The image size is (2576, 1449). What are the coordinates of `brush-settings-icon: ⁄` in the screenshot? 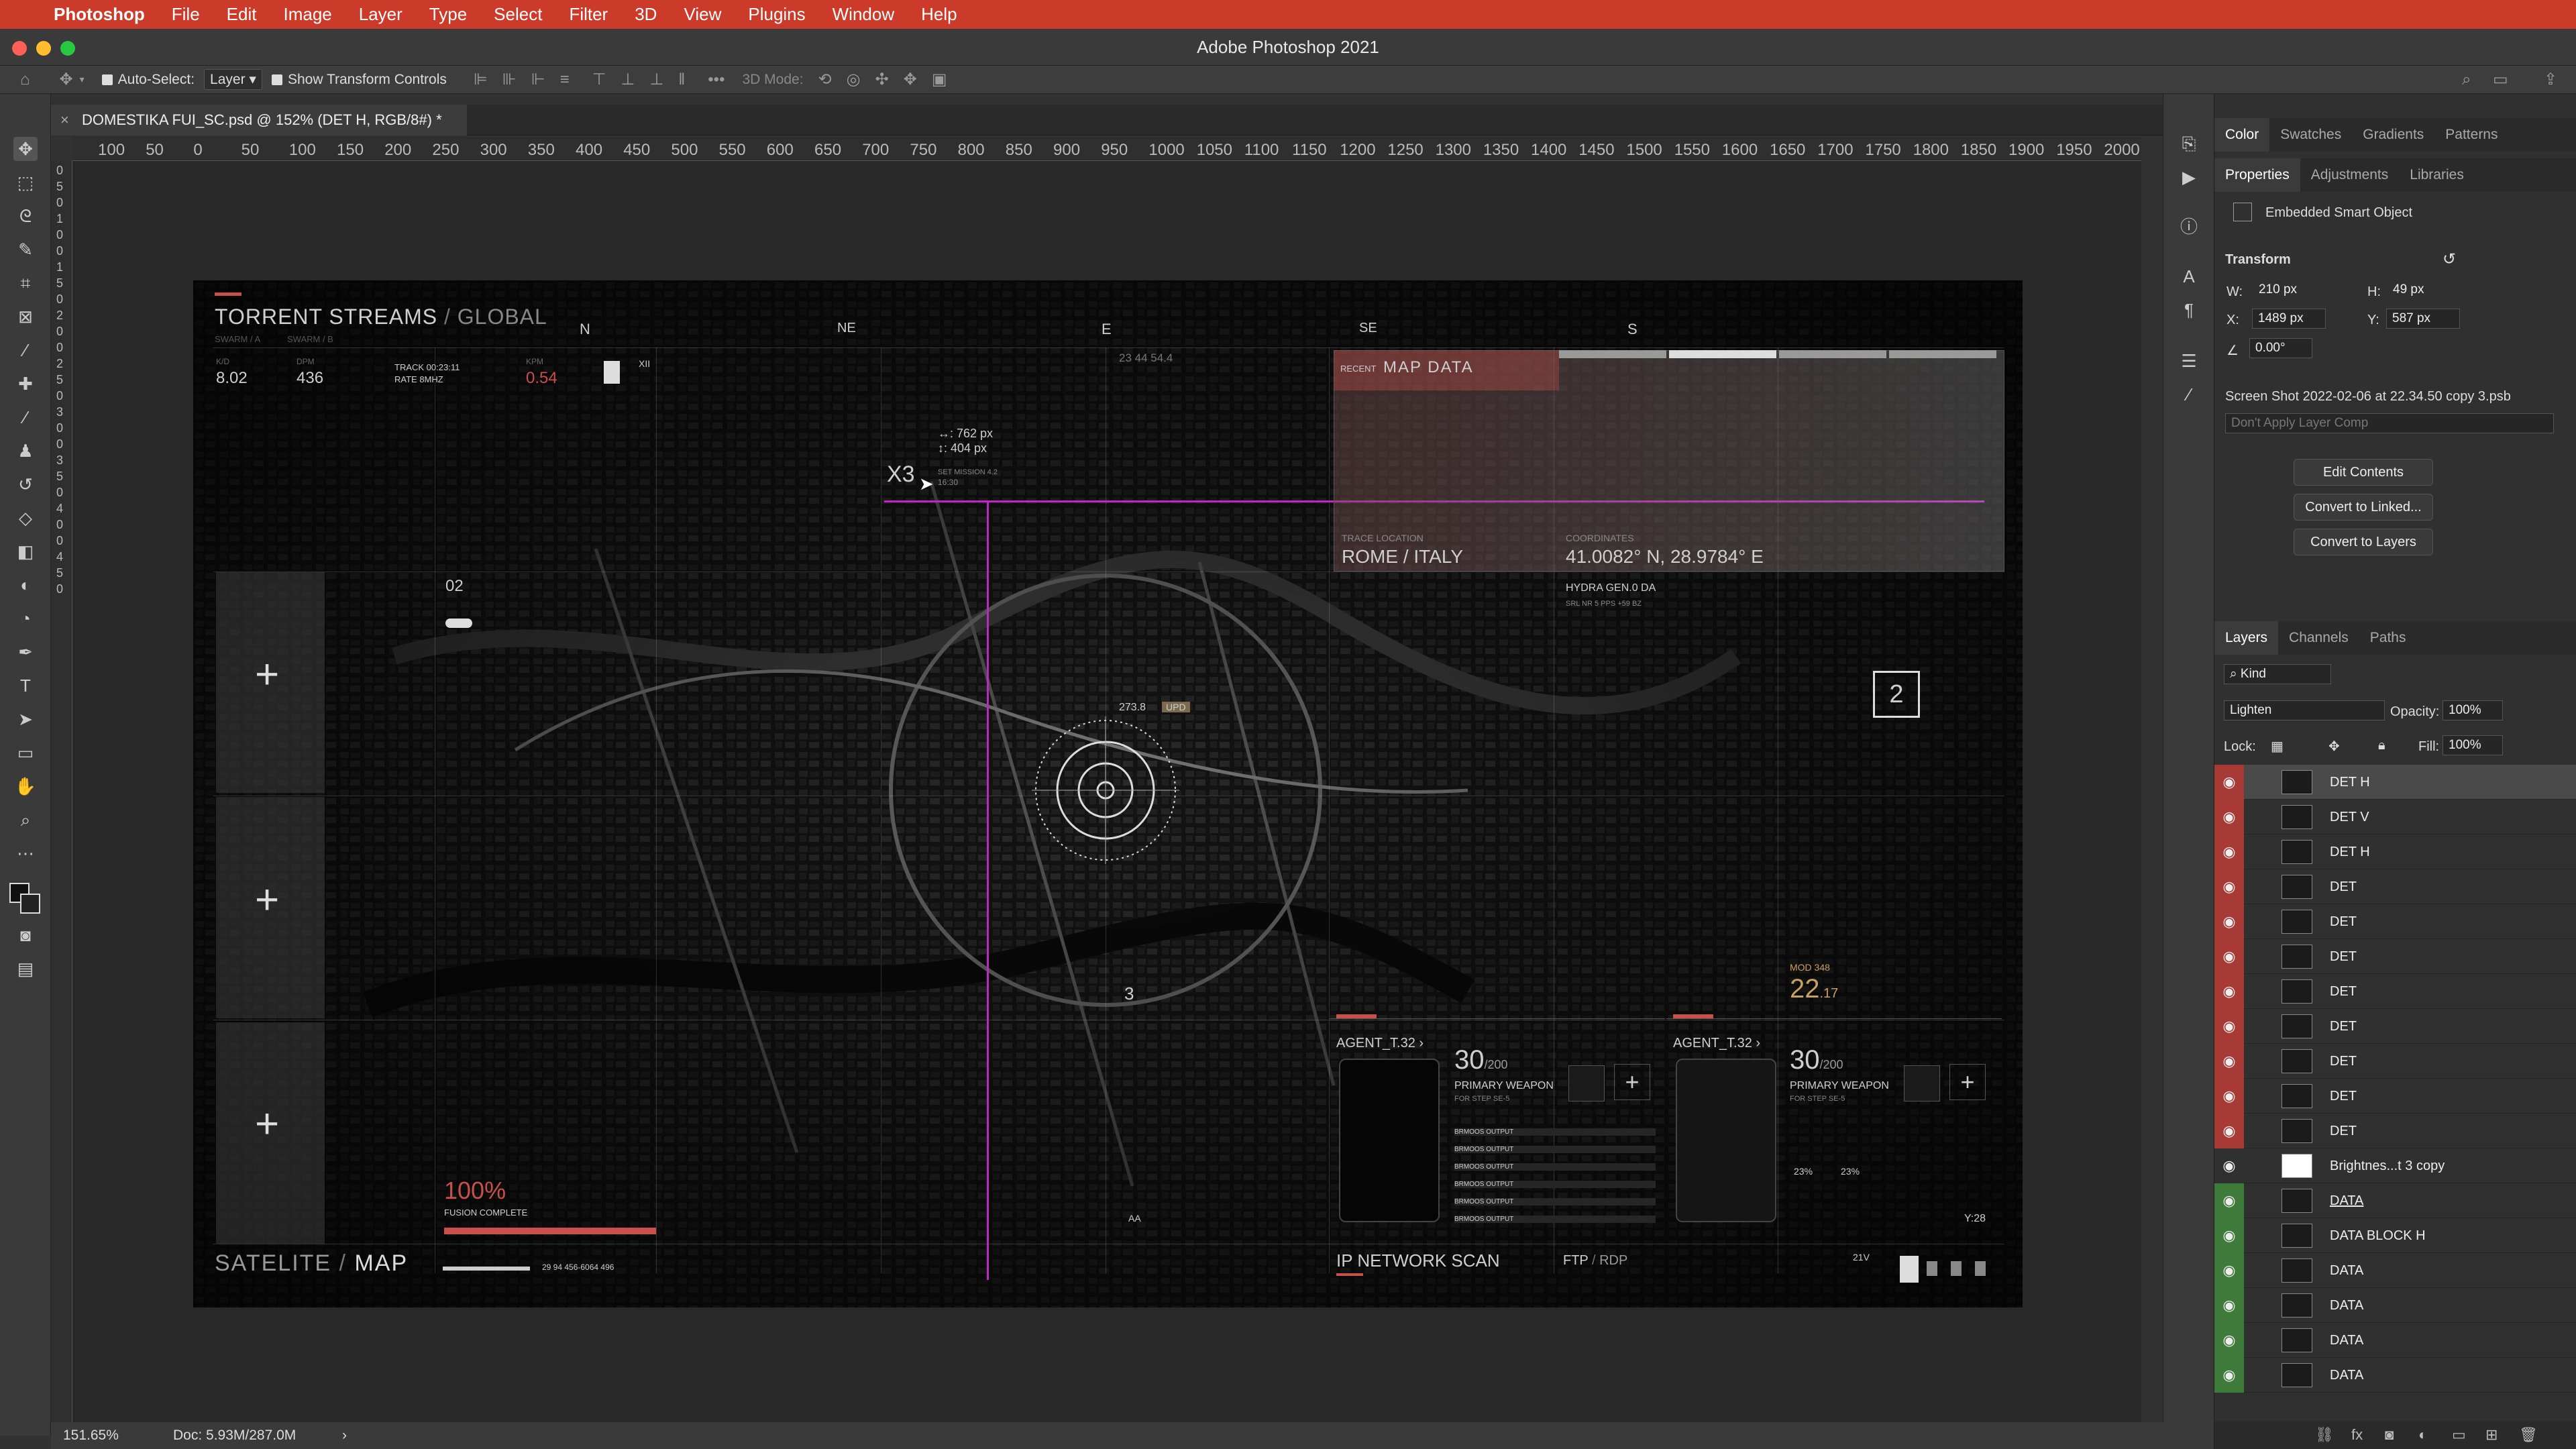 It's located at (2189, 394).